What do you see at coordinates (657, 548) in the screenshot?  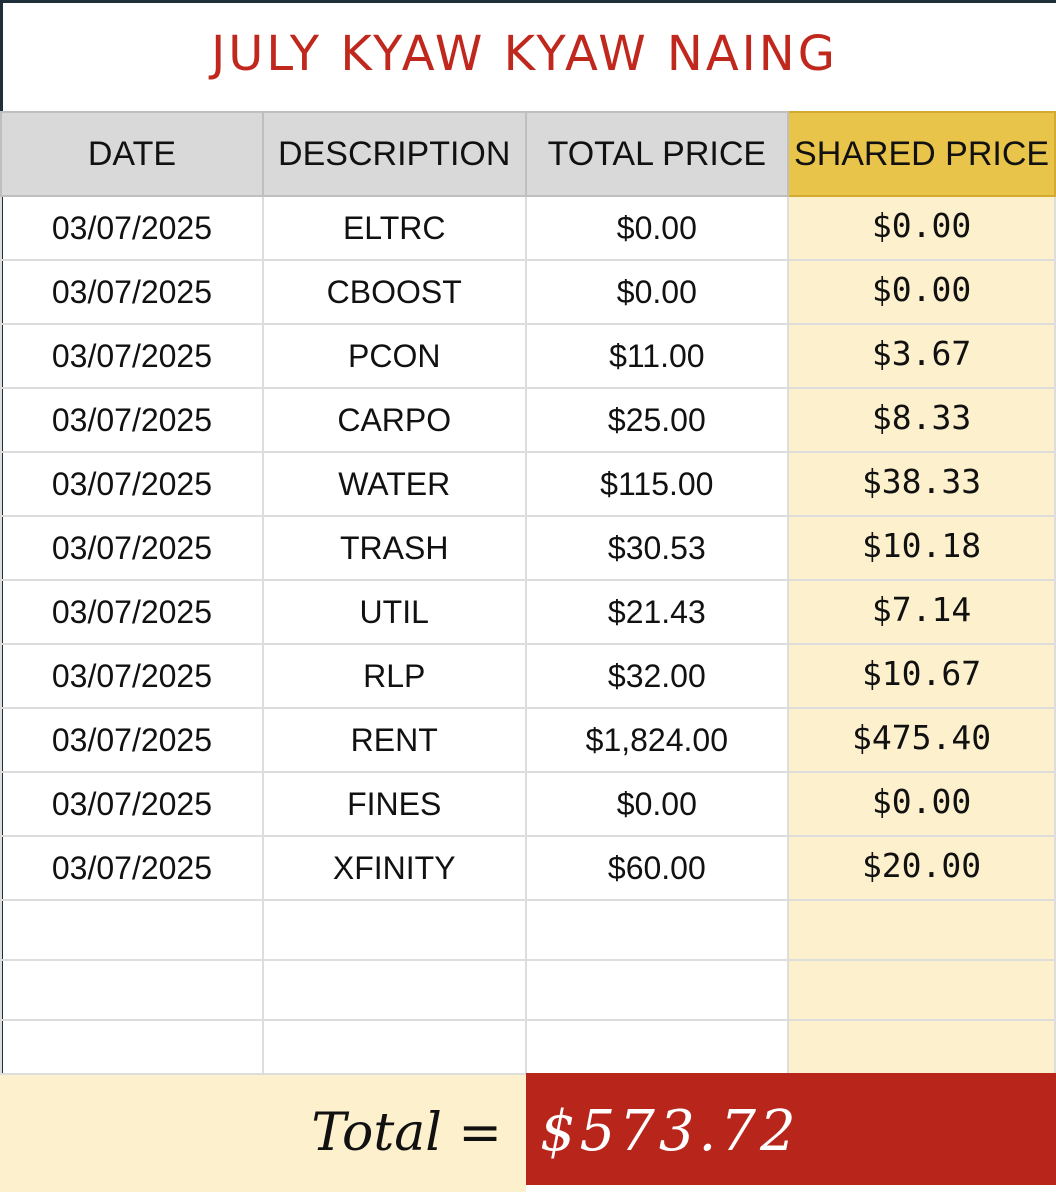 I see `cell-total-price: $30.53` at bounding box center [657, 548].